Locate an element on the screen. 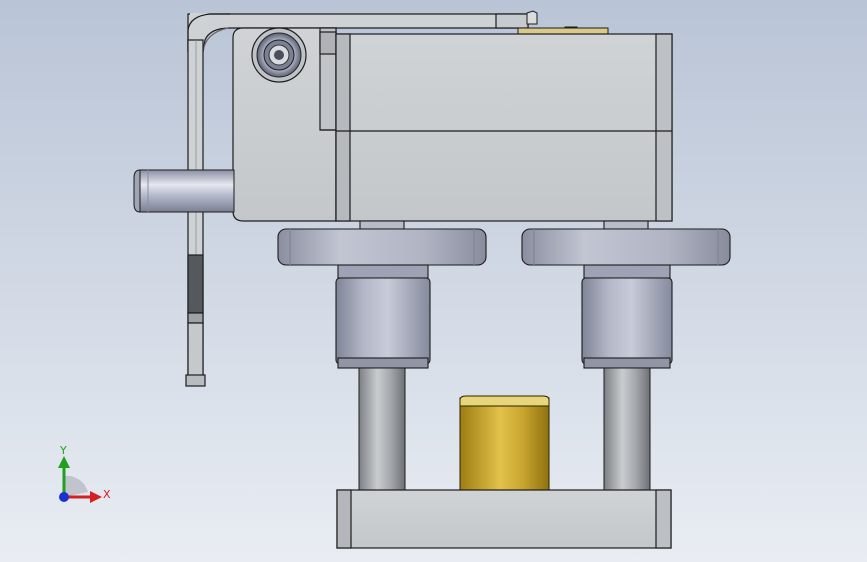 The image size is (867, 562). drive-shaft is located at coordinates (184, 191).